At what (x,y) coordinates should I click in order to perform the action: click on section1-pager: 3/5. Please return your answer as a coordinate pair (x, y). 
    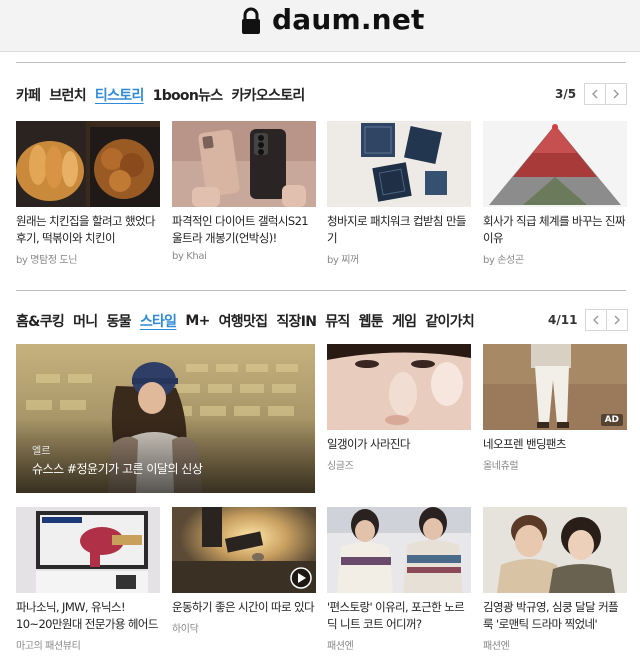
    Looking at the image, I should click on (591, 94).